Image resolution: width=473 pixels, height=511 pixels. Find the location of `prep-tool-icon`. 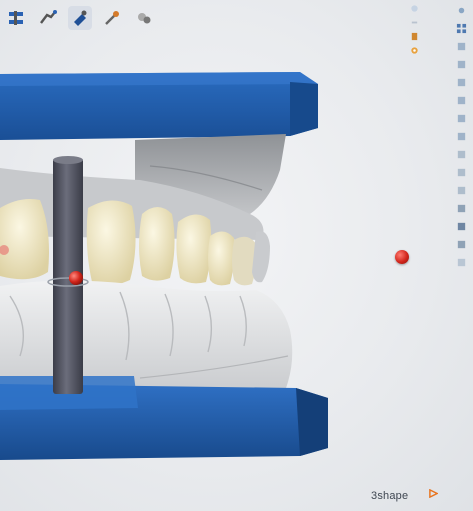

prep-tool-icon is located at coordinates (112, 18).